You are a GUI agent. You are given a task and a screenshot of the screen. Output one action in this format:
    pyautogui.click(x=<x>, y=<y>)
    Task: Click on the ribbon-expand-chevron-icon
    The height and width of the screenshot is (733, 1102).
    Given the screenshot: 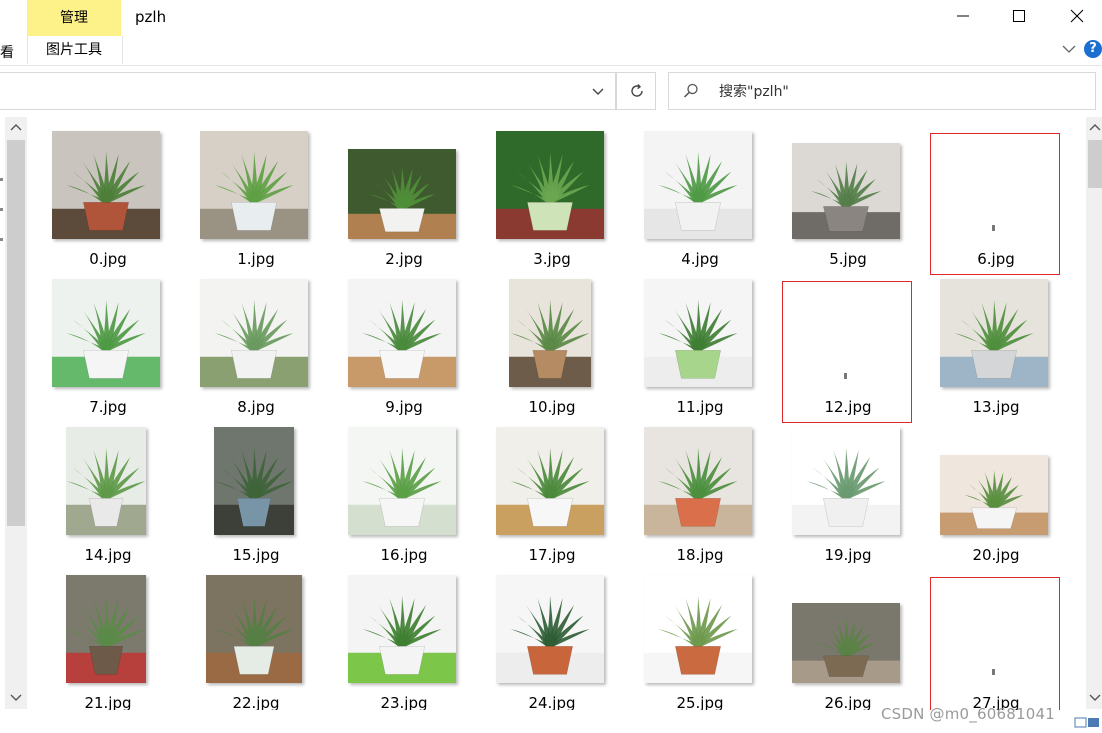 What is the action you would take?
    pyautogui.click(x=1069, y=49)
    